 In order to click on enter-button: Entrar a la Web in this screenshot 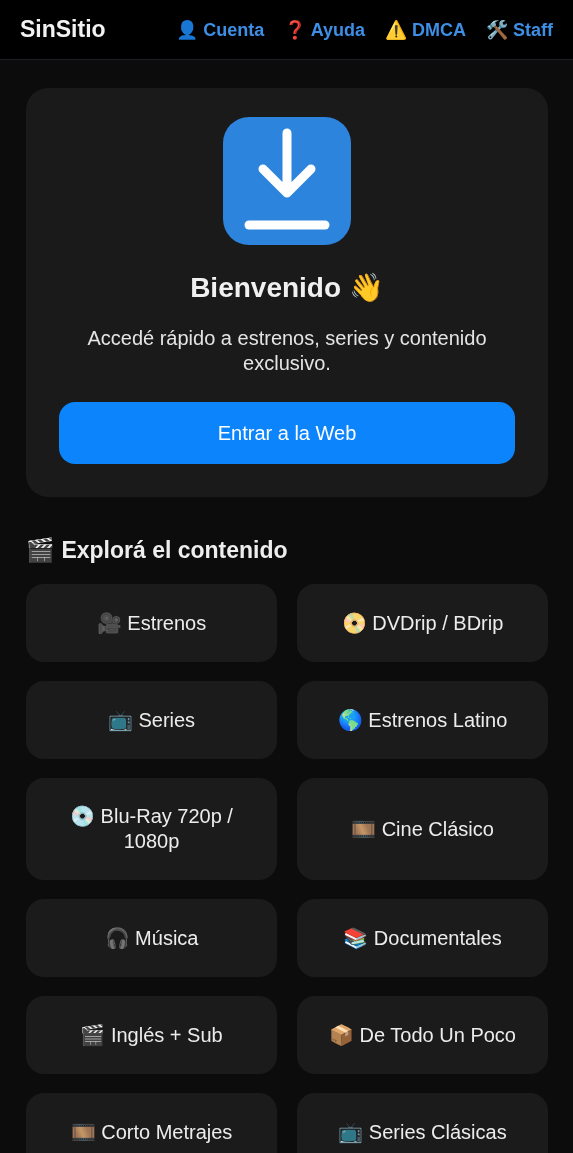, I will do `click(287, 433)`.